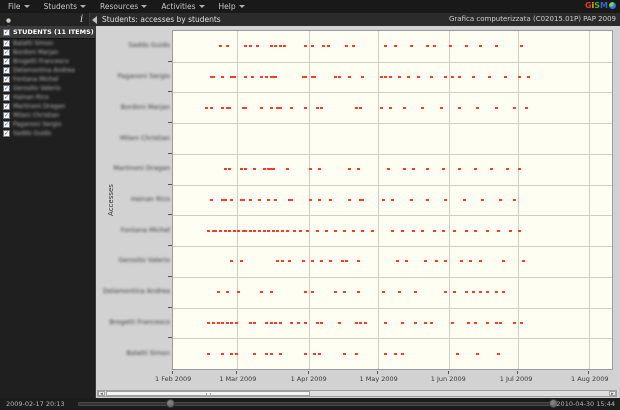  What do you see at coordinates (378, 379) in the screenshot?
I see `x-axis-tick-label: 1 May 2009` at bounding box center [378, 379].